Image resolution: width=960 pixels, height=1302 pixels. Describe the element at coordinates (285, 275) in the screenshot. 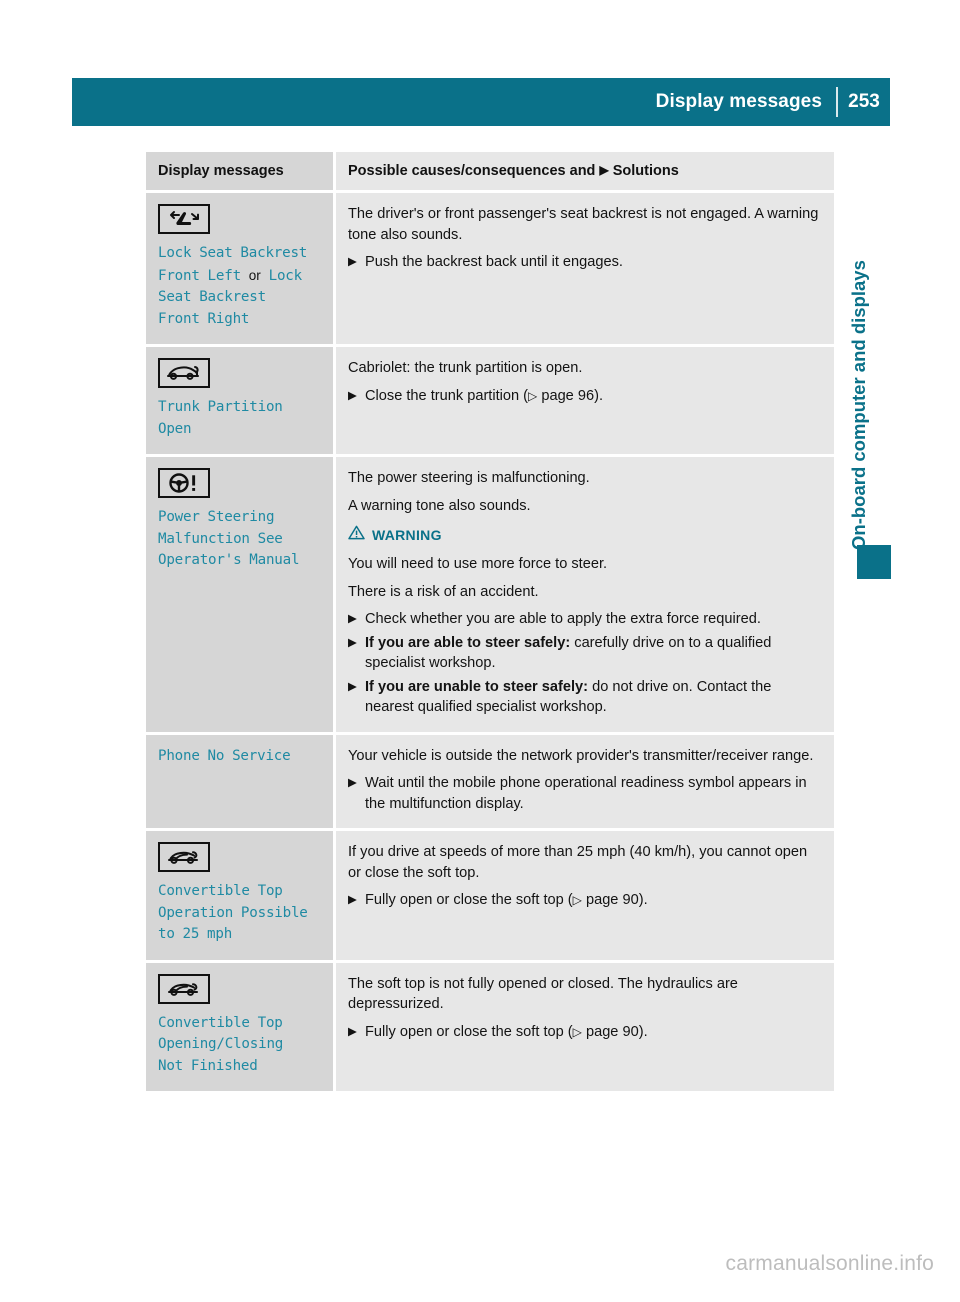

I see `message-line: Lock` at that location.